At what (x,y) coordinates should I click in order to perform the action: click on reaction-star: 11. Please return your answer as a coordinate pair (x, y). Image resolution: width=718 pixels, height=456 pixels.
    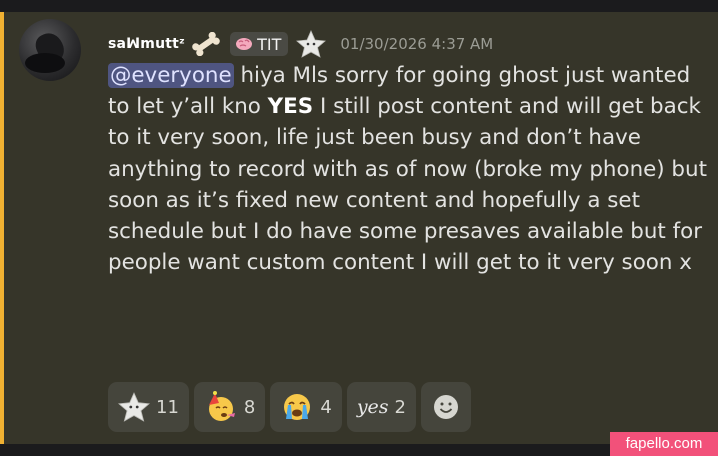
    Looking at the image, I should click on (148, 407).